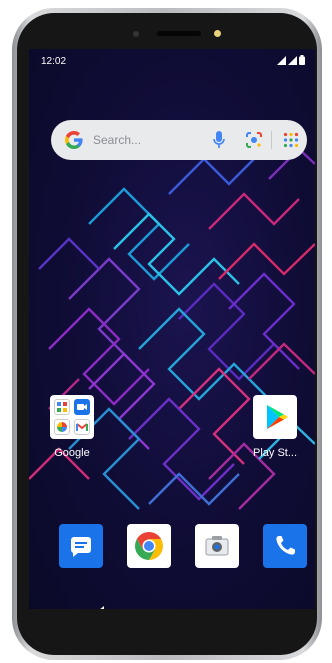  Describe the element at coordinates (54, 61) in the screenshot. I see `status-time: 12:02` at that location.